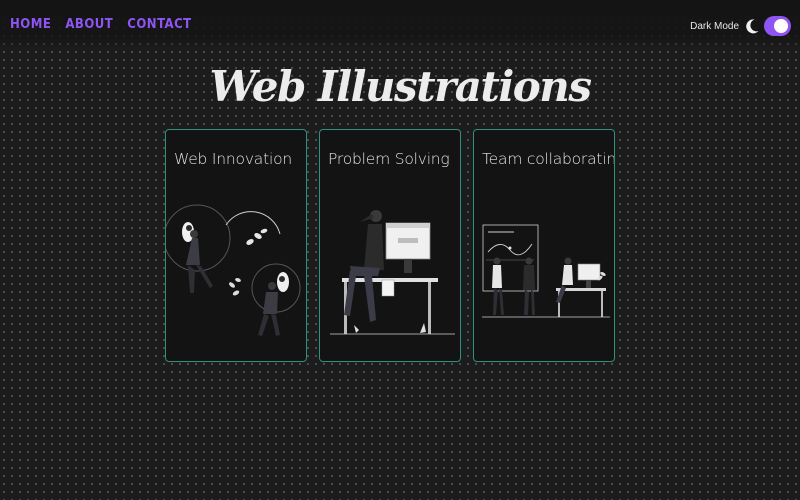  Describe the element at coordinates (546, 271) in the screenshot. I see `team-collaborating-illustration` at that location.